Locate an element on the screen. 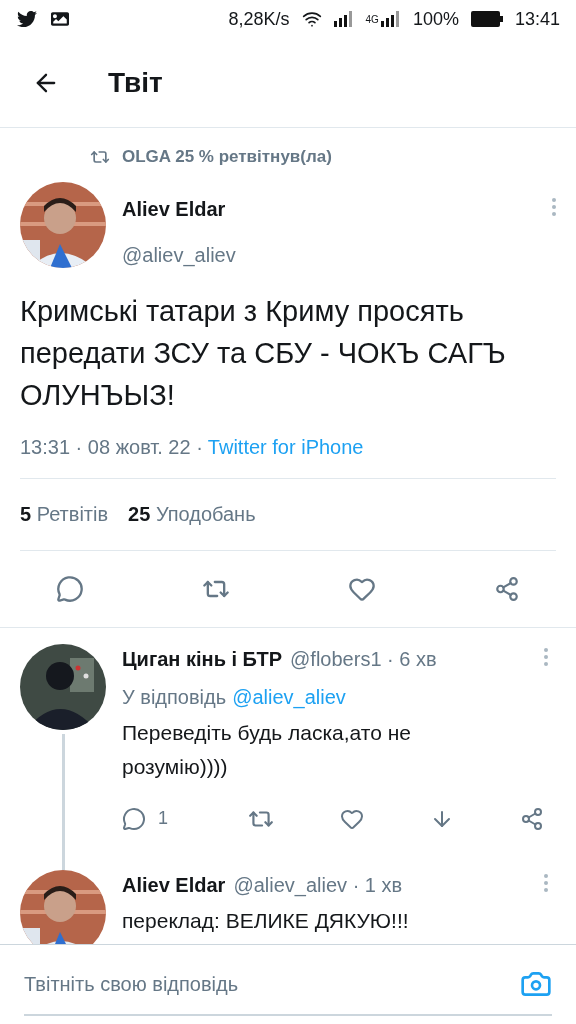  battery-icon is located at coordinates (486, 19).